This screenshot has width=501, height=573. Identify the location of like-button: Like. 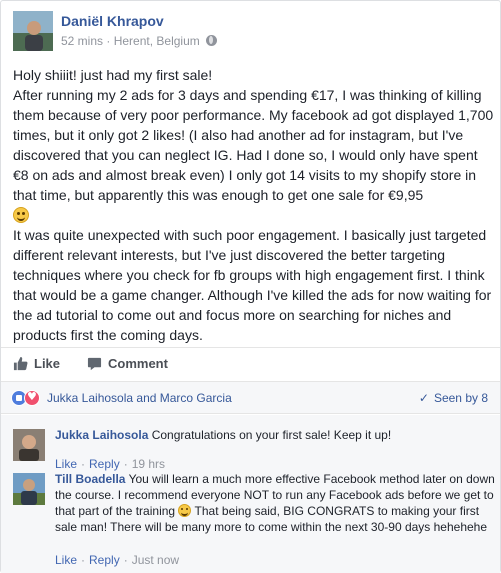
(36, 363).